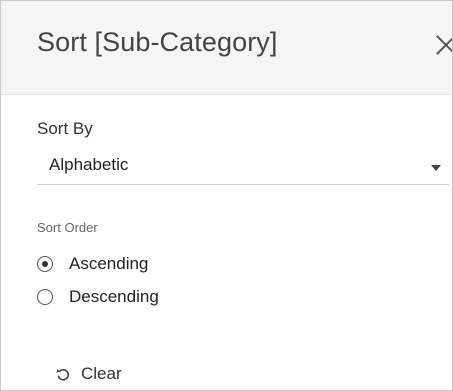  I want to click on sort-by-dropdown: Alphabetic, so click(243, 166).